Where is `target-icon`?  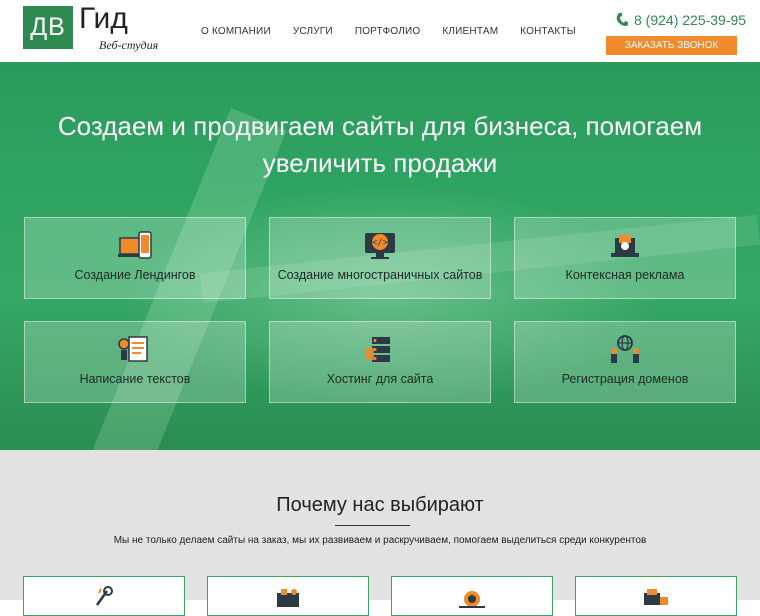 target-icon is located at coordinates (472, 599).